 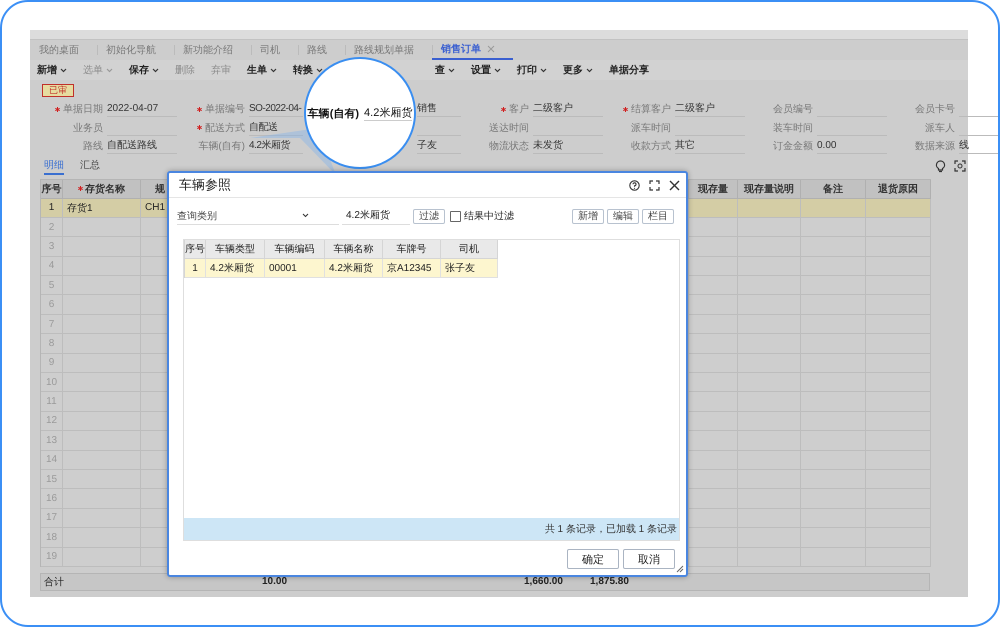 What do you see at coordinates (593, 559) in the screenshot?
I see `dialog-button: 确定` at bounding box center [593, 559].